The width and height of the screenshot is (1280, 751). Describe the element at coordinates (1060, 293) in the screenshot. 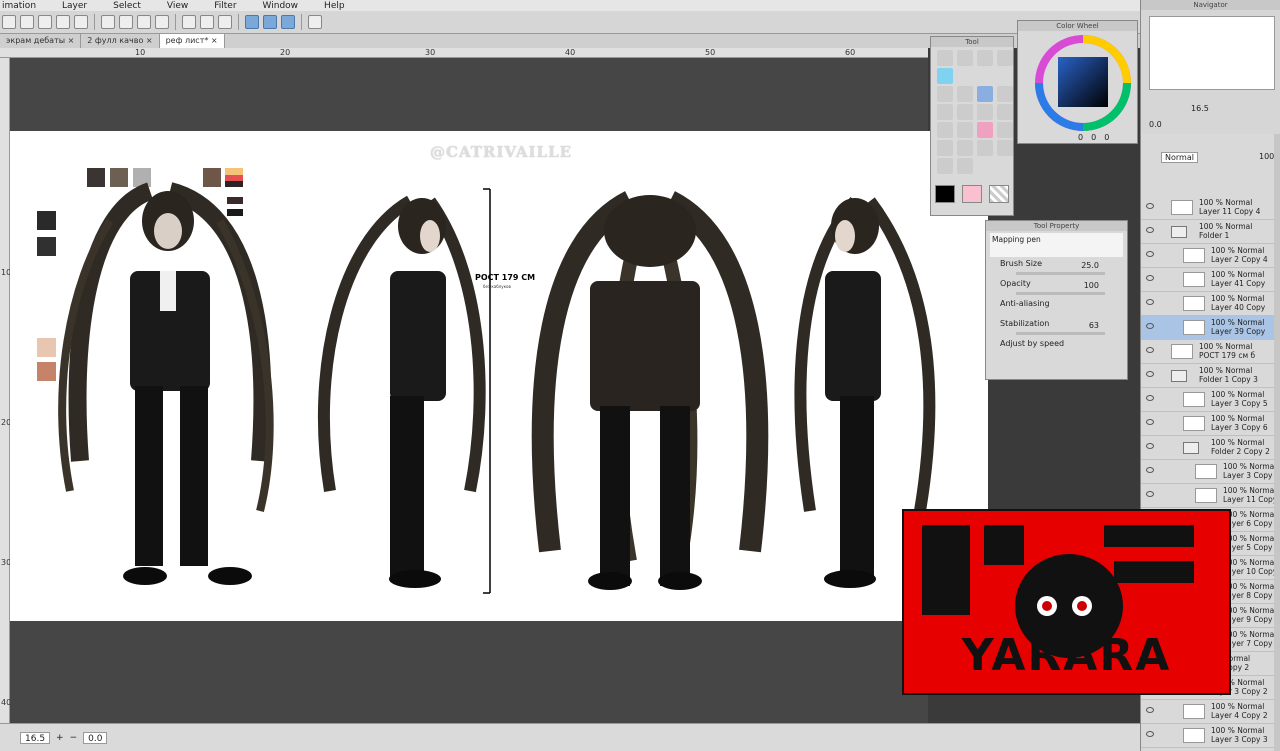

I see `opacity-slider` at that location.